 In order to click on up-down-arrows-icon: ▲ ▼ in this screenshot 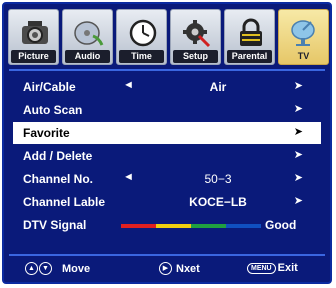, I will do `click(40, 268)`.